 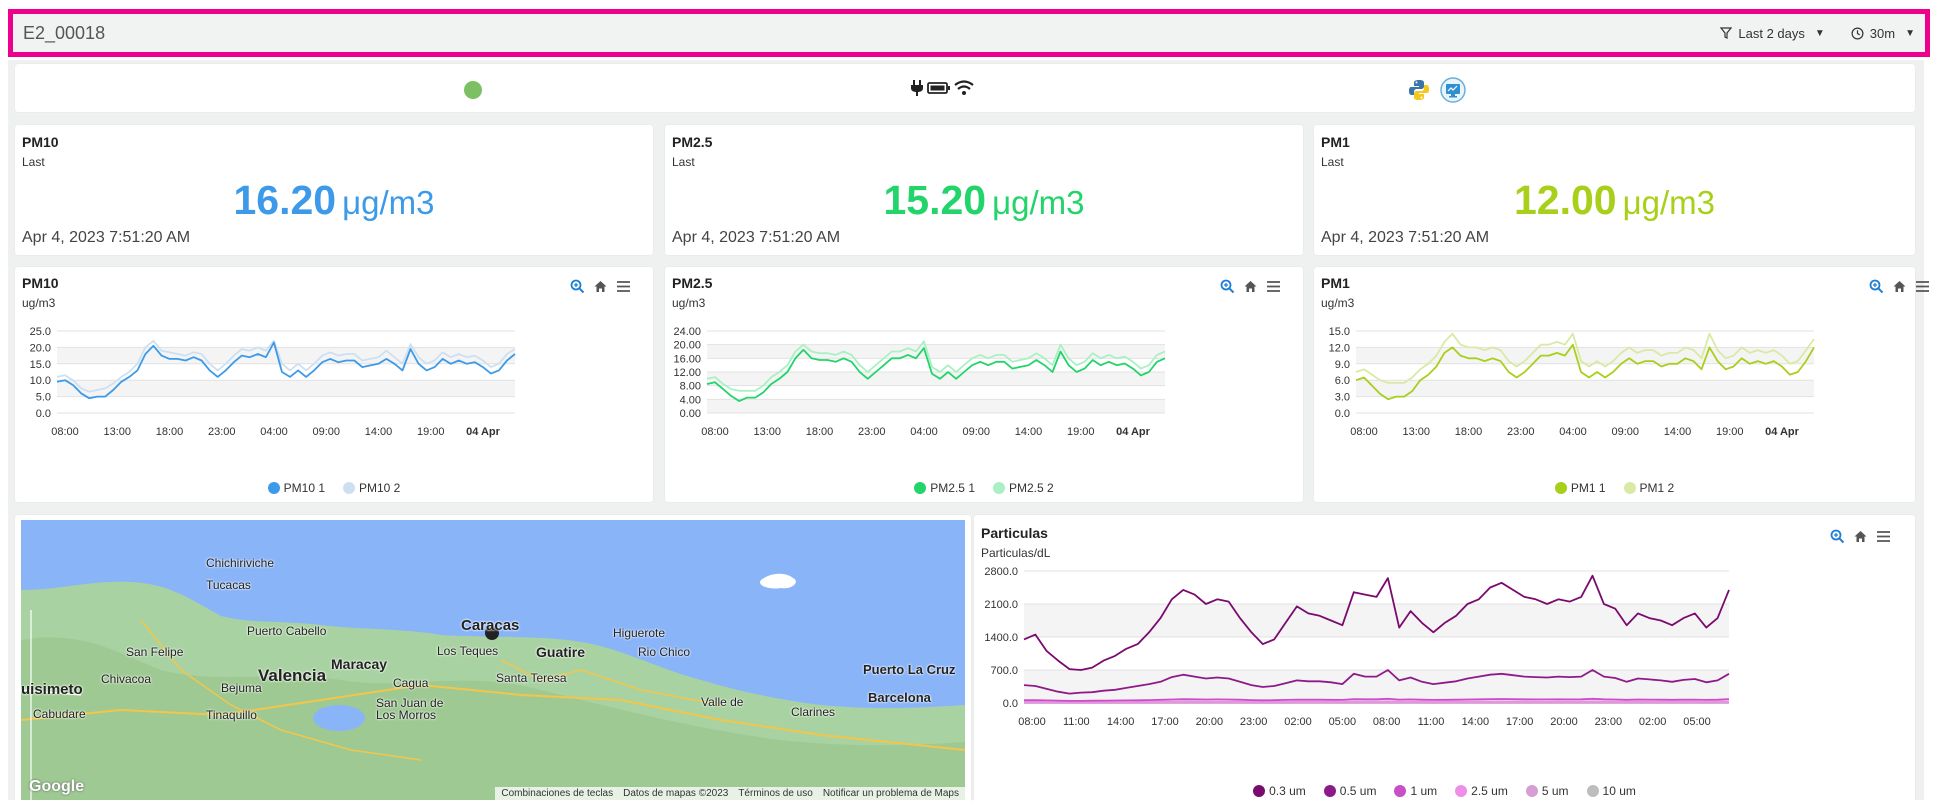 I want to click on legend-item: PM1 2, so click(x=1648, y=488).